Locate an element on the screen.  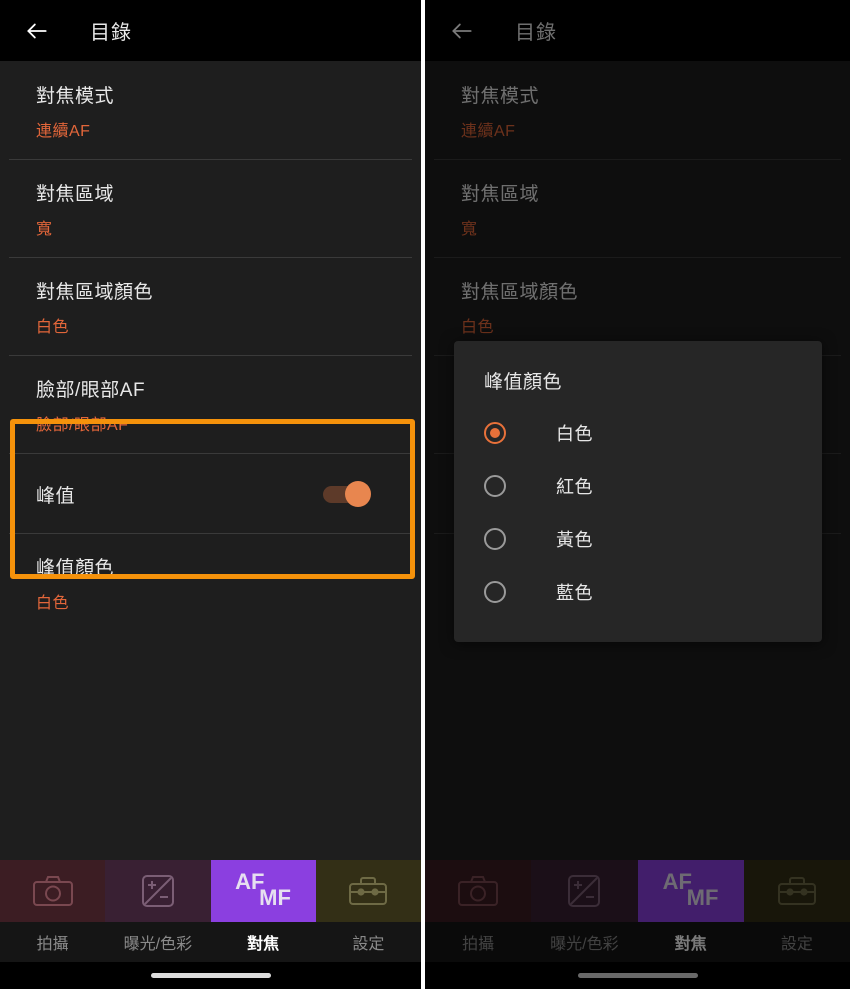
page-title: 目錄 is located at coordinates (111, 33).